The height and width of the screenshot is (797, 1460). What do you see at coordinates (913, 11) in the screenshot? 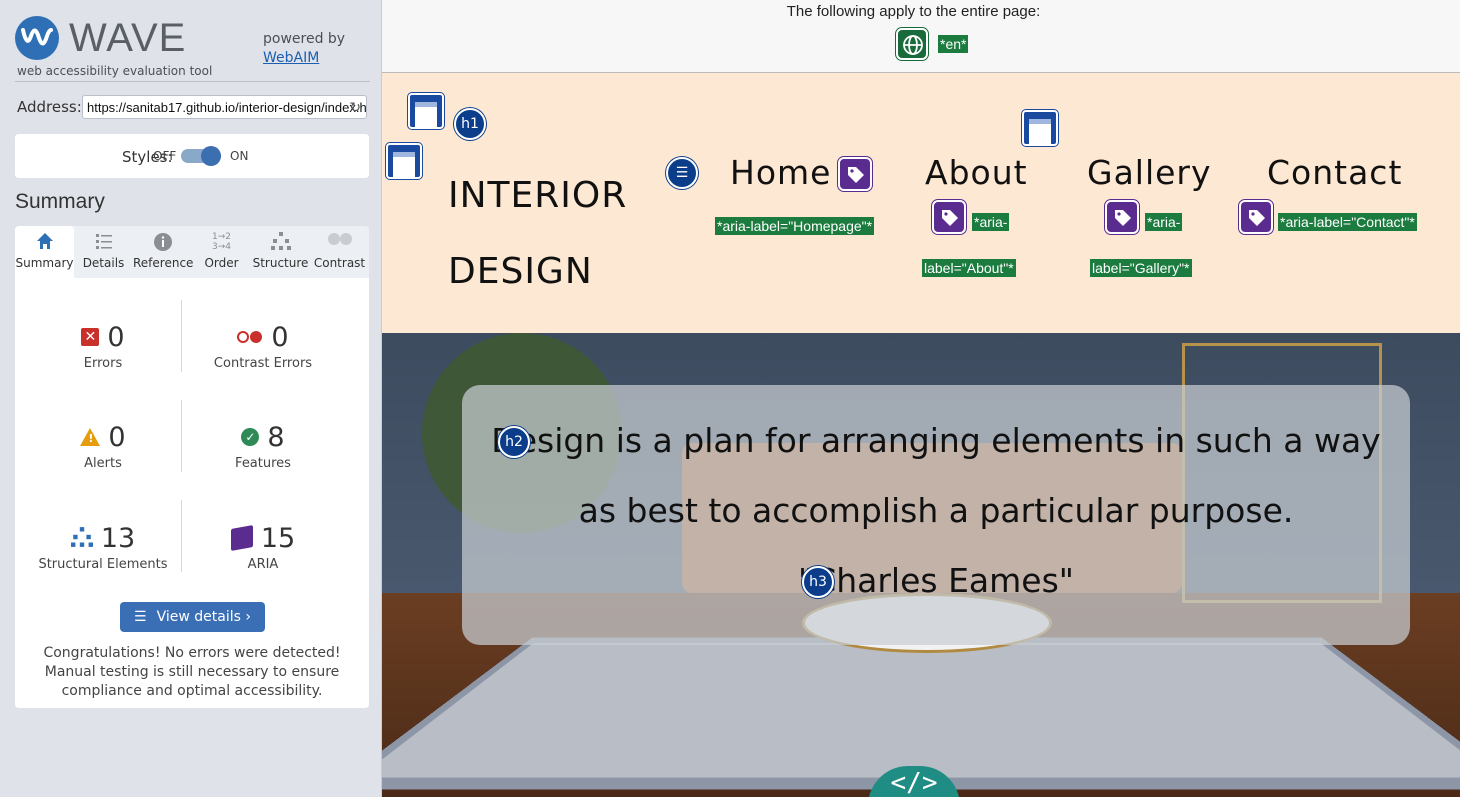
I see `page-notice-text: The following apply to the entire page:` at bounding box center [913, 11].